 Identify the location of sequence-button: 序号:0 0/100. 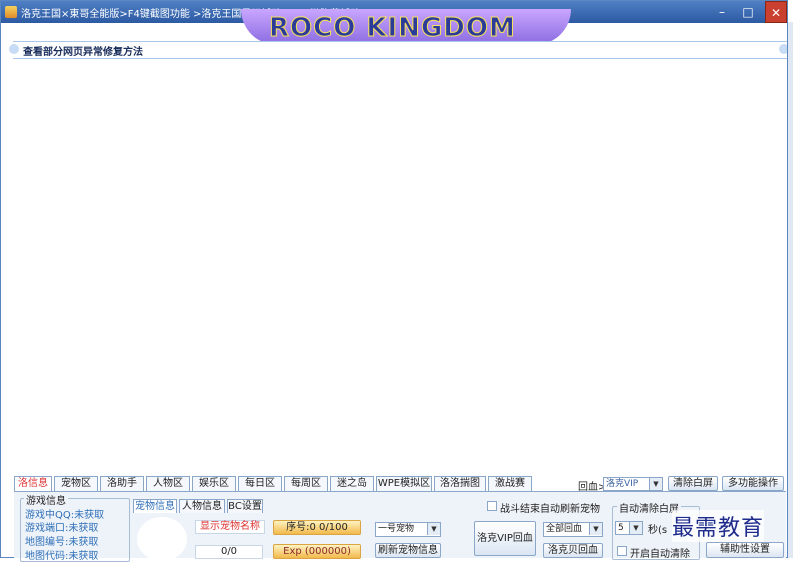
(317, 527).